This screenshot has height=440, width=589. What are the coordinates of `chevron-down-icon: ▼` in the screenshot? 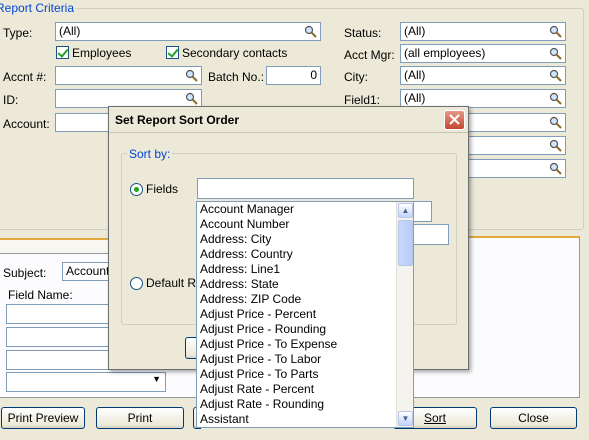 It's located at (156, 379).